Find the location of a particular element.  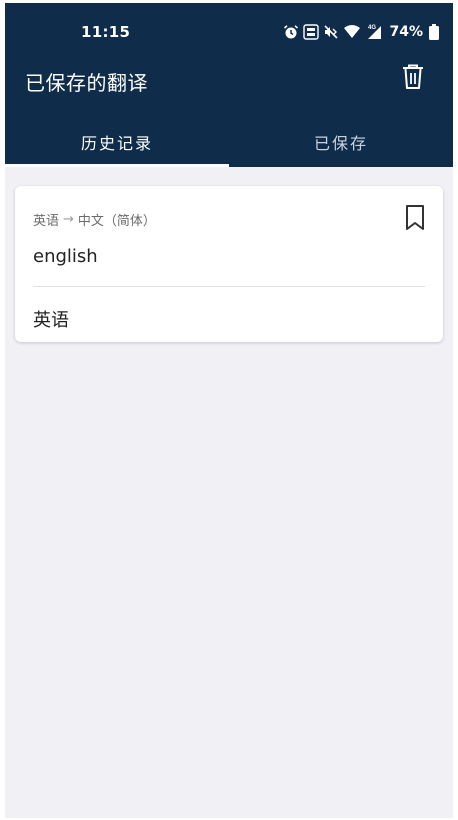

network-type-label: 4G is located at coordinates (372, 28).